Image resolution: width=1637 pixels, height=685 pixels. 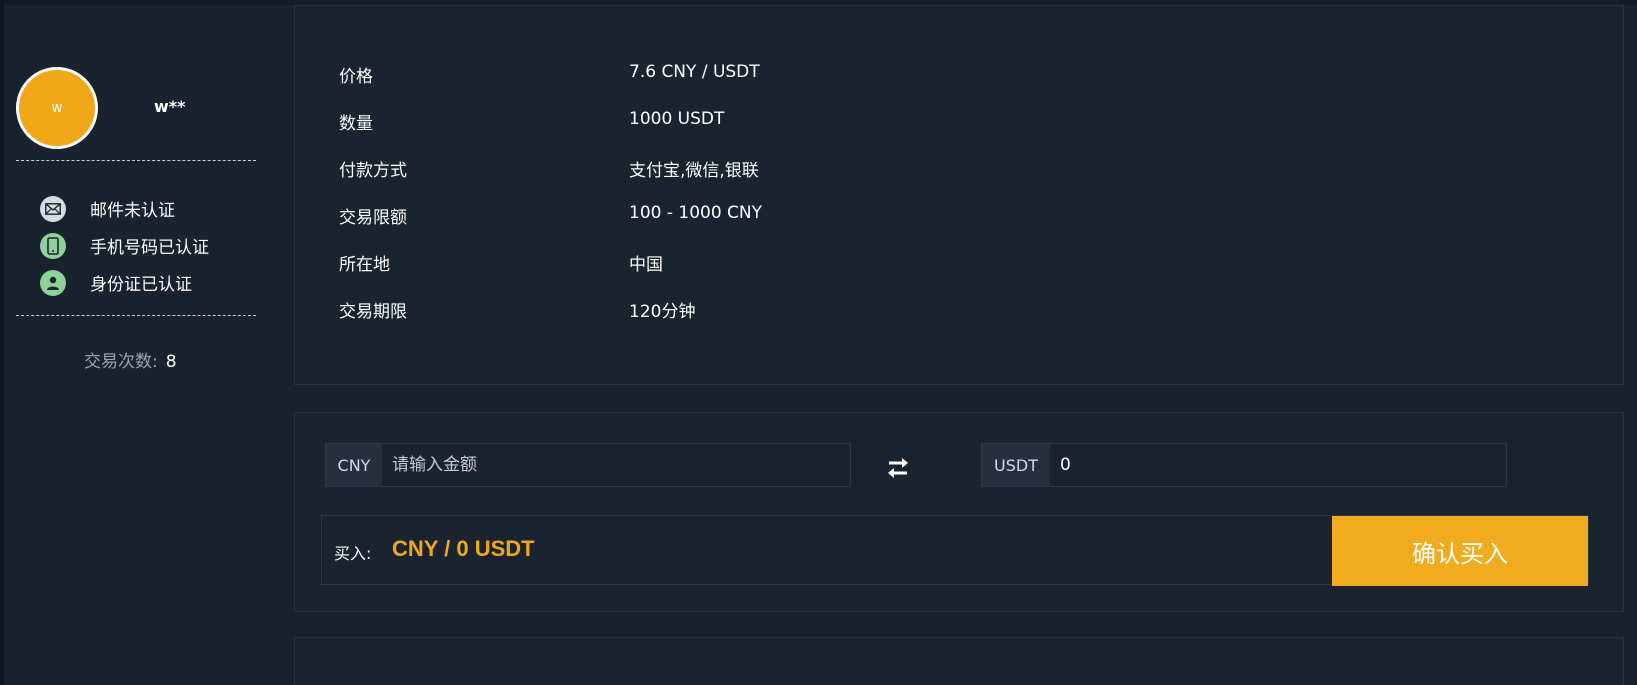 What do you see at coordinates (549, 74) in the screenshot?
I see `info-row-price: 价格 7.6 CNY / USDT` at bounding box center [549, 74].